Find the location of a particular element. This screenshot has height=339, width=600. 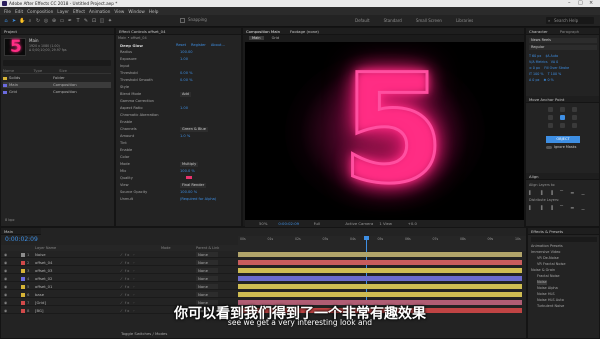

rotate-tool-icon: ↻ is located at coordinates (38, 21).